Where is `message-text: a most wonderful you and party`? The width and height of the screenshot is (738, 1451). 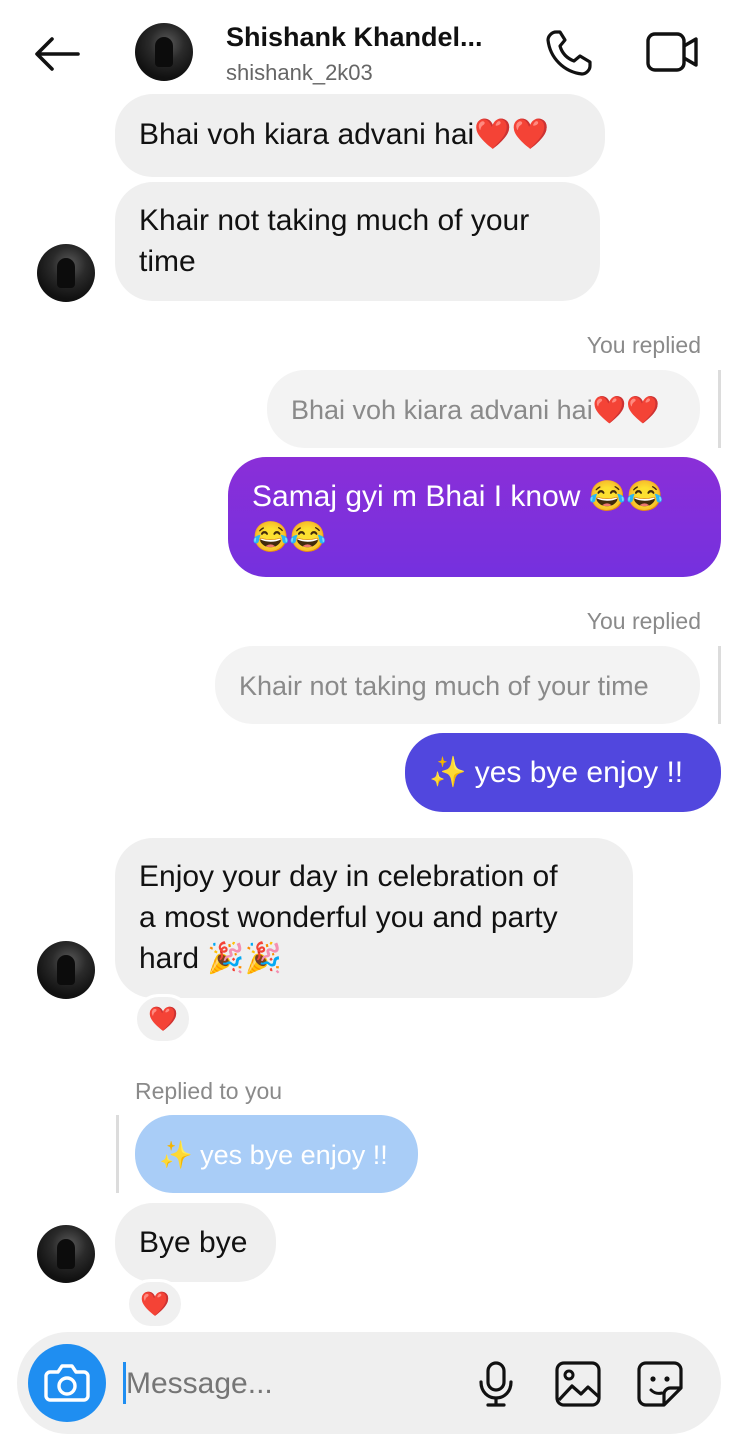 message-text: a most wonderful you and party is located at coordinates (348, 917).